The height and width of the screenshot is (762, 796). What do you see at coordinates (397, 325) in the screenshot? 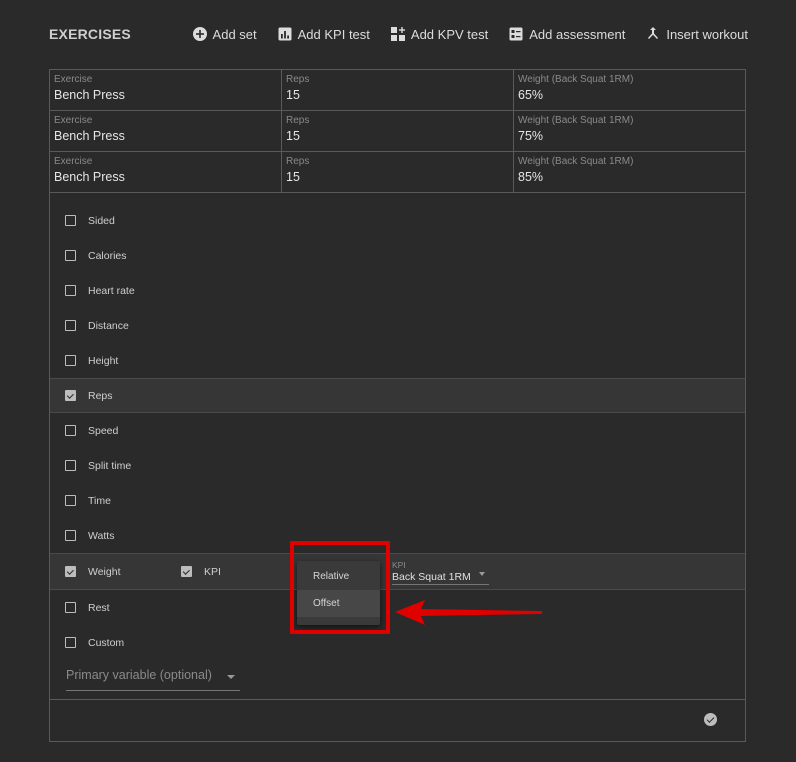
I see `option-distance: Distance` at bounding box center [397, 325].